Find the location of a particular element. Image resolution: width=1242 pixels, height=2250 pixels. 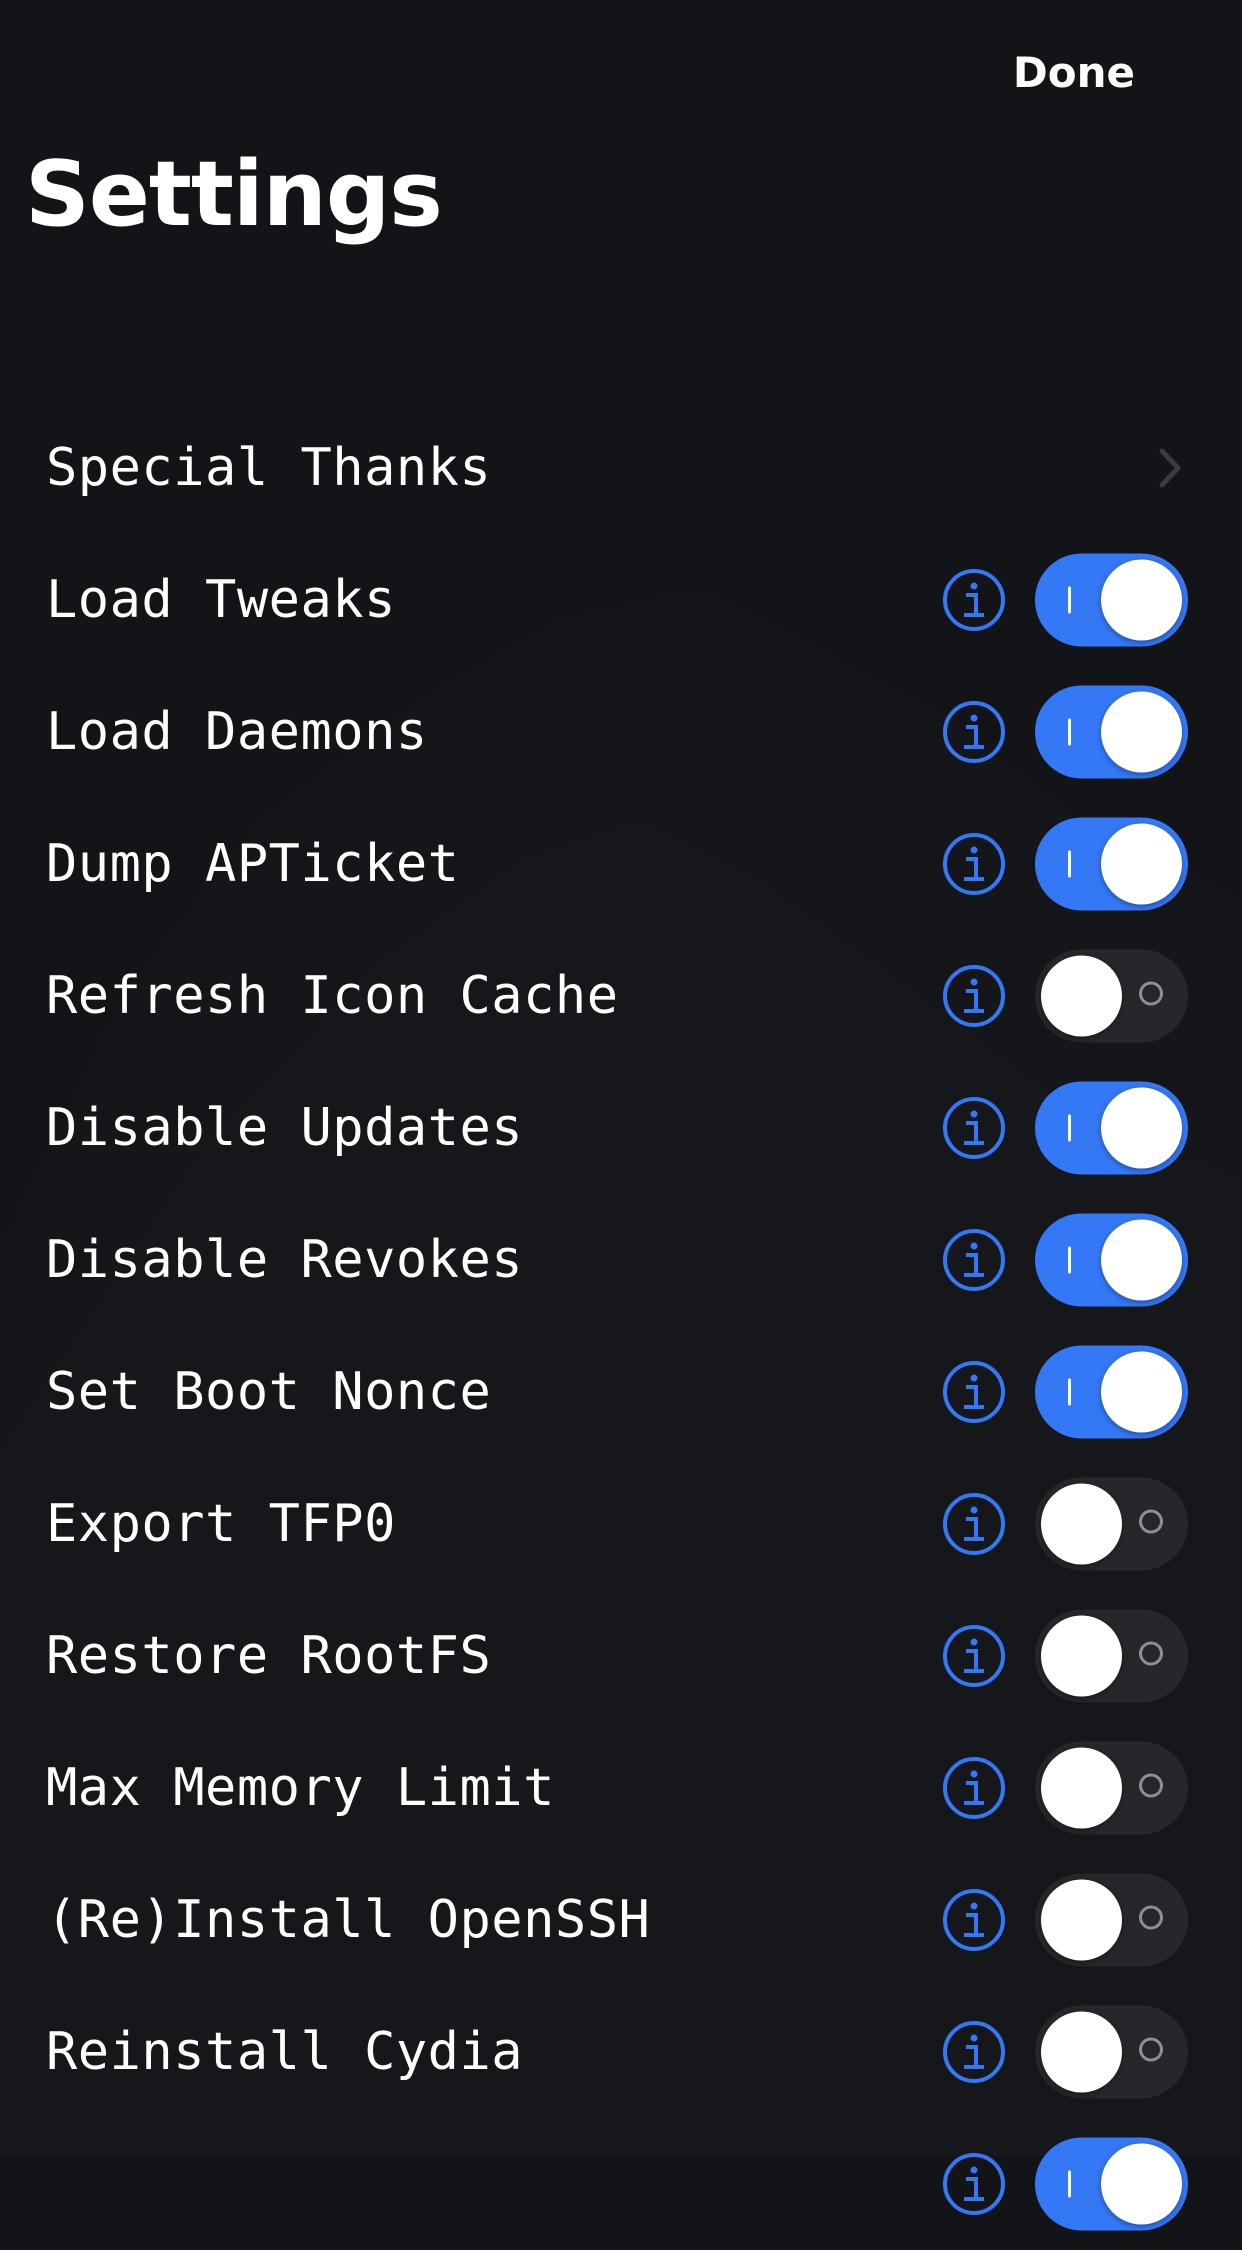

row-label: (Re)Install OpenSSH is located at coordinates (348, 1920).